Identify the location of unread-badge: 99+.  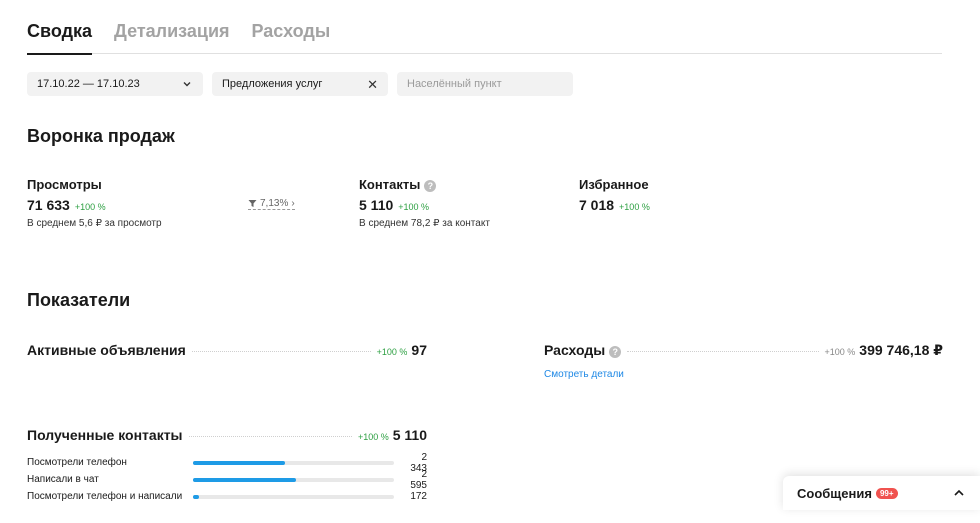
(886, 493).